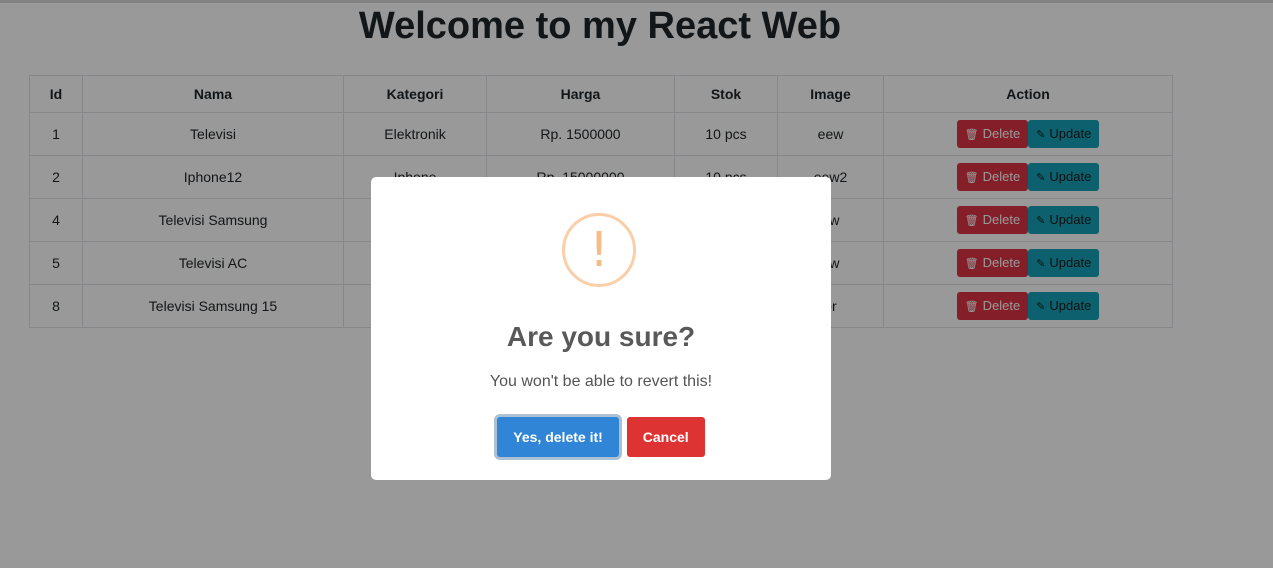  I want to click on dialog-title: Are you sure?, so click(601, 336).